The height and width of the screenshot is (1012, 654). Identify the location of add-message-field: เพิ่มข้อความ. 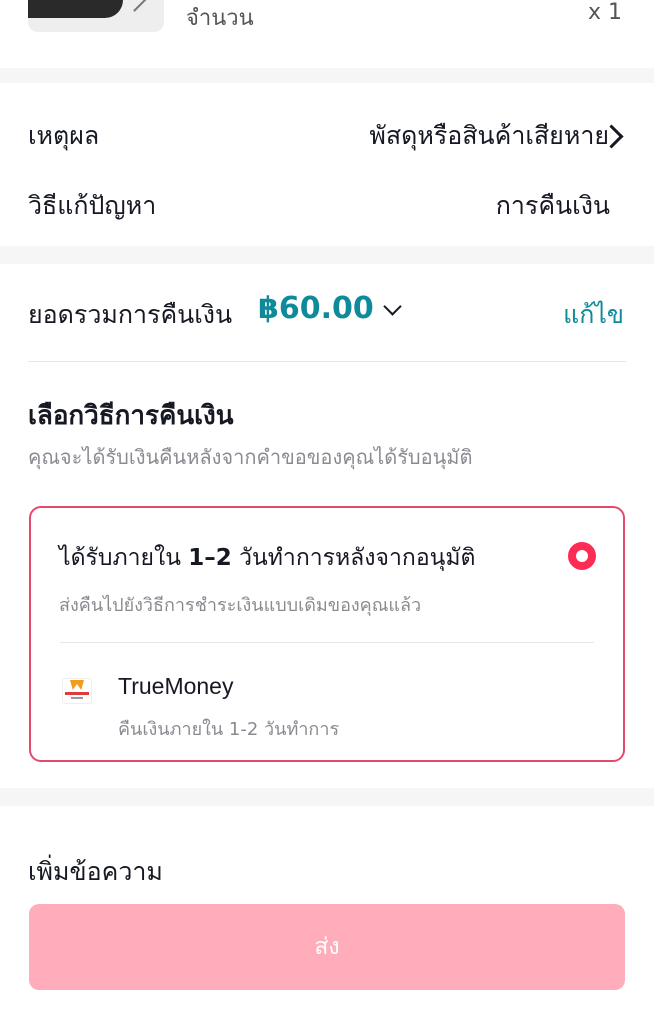
(95, 872).